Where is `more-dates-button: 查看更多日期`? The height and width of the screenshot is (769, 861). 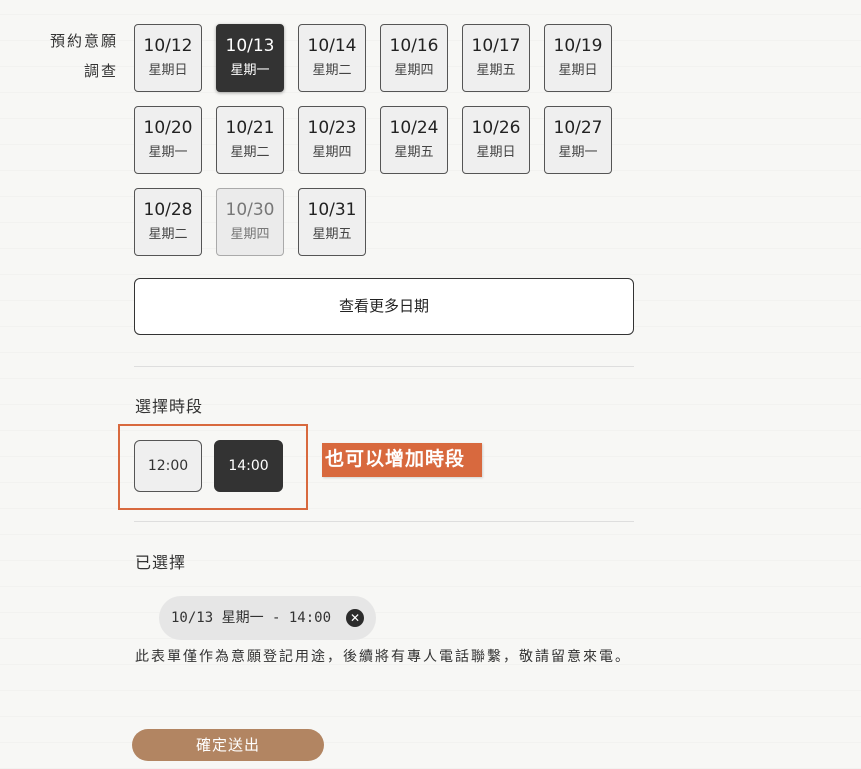
more-dates-button: 查看更多日期 is located at coordinates (384, 306).